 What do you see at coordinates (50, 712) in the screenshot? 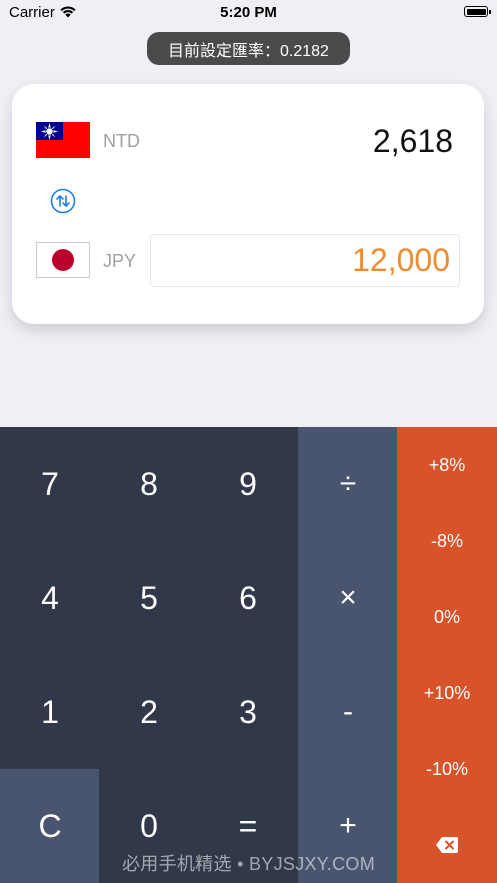
I see `key-1: 1` at bounding box center [50, 712].